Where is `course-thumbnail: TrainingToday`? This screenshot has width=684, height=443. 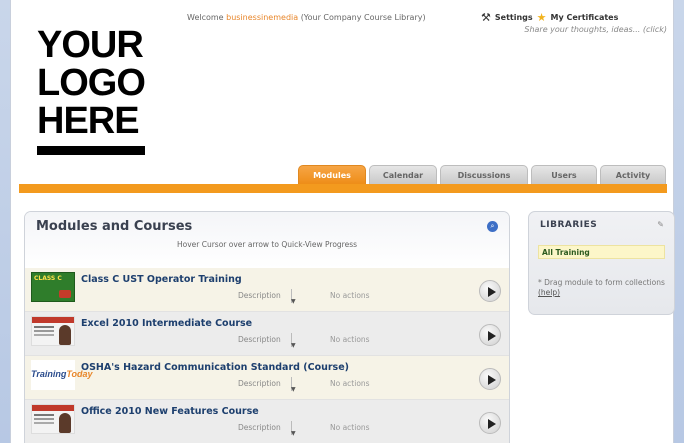 course-thumbnail: TrainingToday is located at coordinates (62, 375).